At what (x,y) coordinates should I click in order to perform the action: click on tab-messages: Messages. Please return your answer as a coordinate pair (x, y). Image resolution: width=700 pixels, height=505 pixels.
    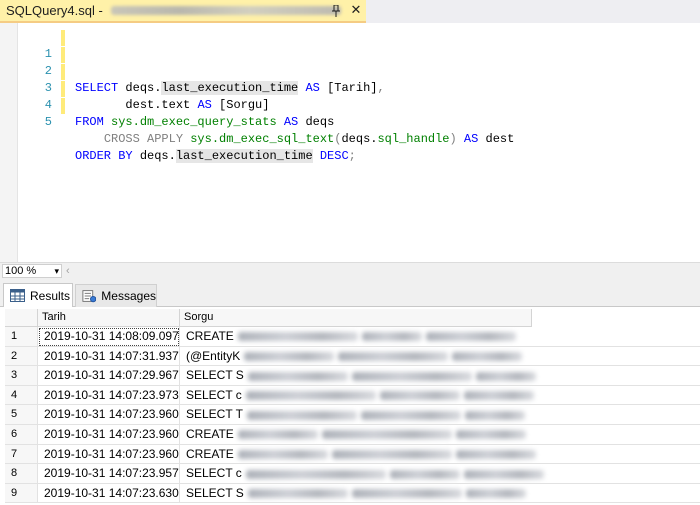
    Looking at the image, I should click on (116, 295).